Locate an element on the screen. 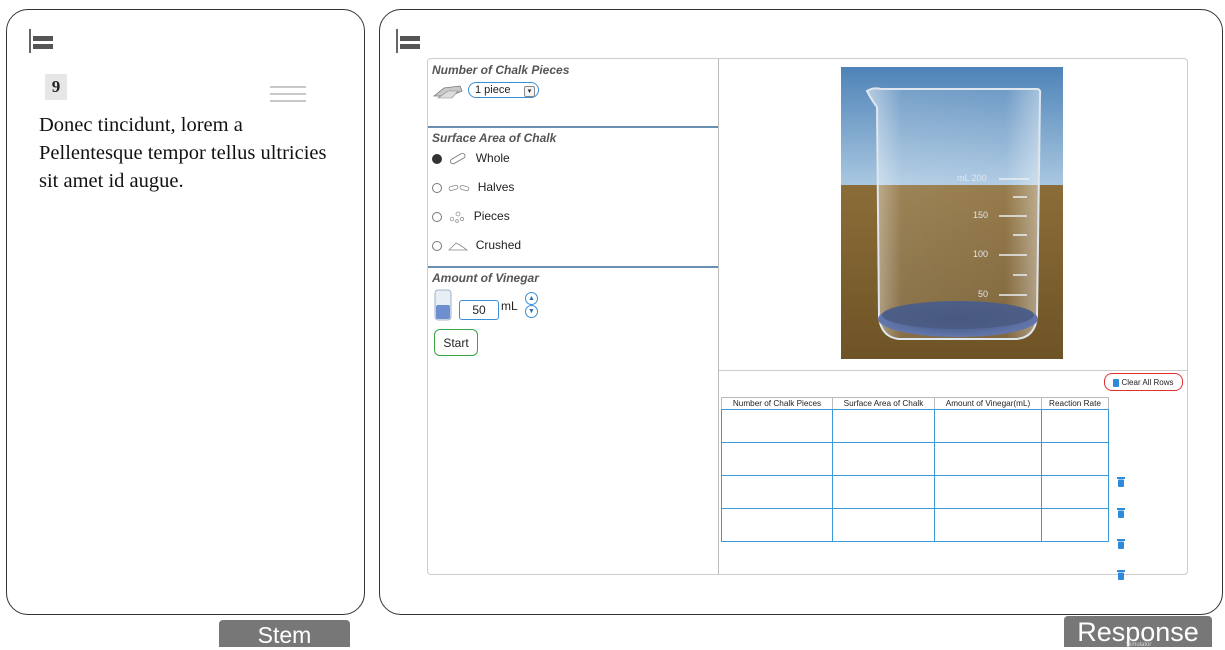 Image resolution: width=1225 pixels, height=650 pixels. vinegar-bottle-icon is located at coordinates (443, 305).